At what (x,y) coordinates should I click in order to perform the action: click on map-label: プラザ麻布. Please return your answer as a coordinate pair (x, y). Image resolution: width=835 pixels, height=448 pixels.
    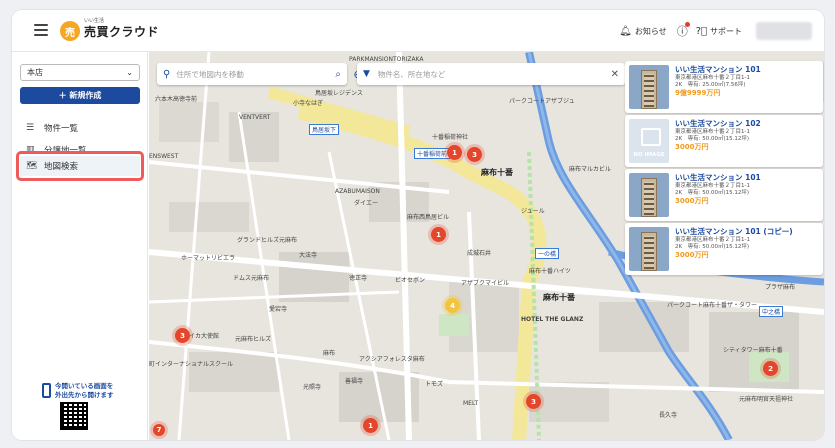
    Looking at the image, I should click on (780, 287).